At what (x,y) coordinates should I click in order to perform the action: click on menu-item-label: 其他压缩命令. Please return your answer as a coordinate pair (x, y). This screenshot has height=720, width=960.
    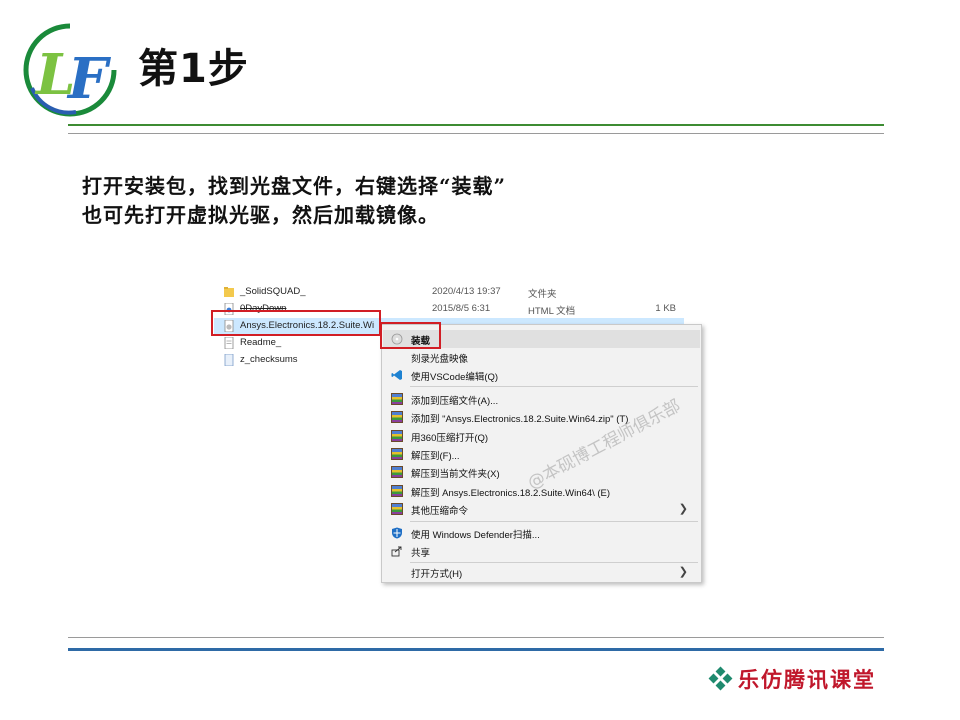
    Looking at the image, I should click on (440, 511).